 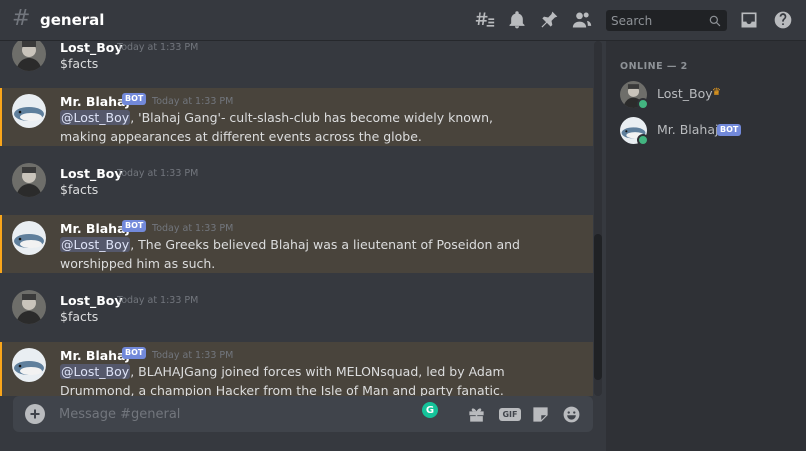 I want to click on gift-icon, so click(x=476, y=414).